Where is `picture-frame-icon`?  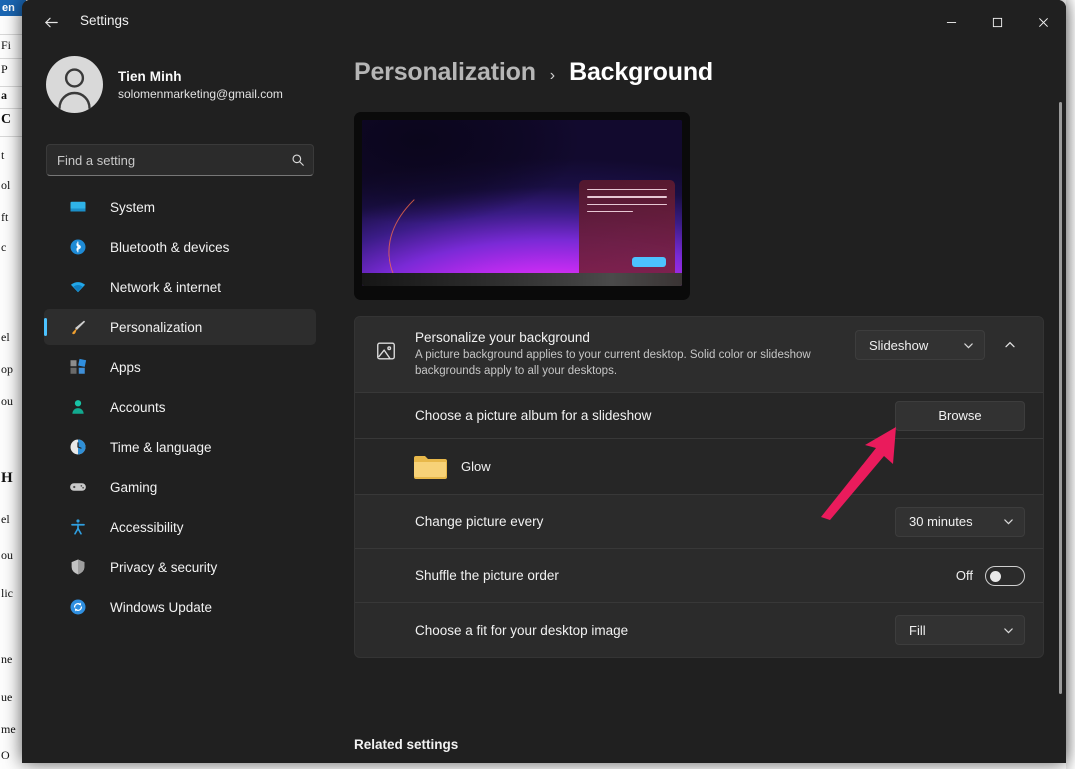
picture-frame-icon is located at coordinates (386, 351).